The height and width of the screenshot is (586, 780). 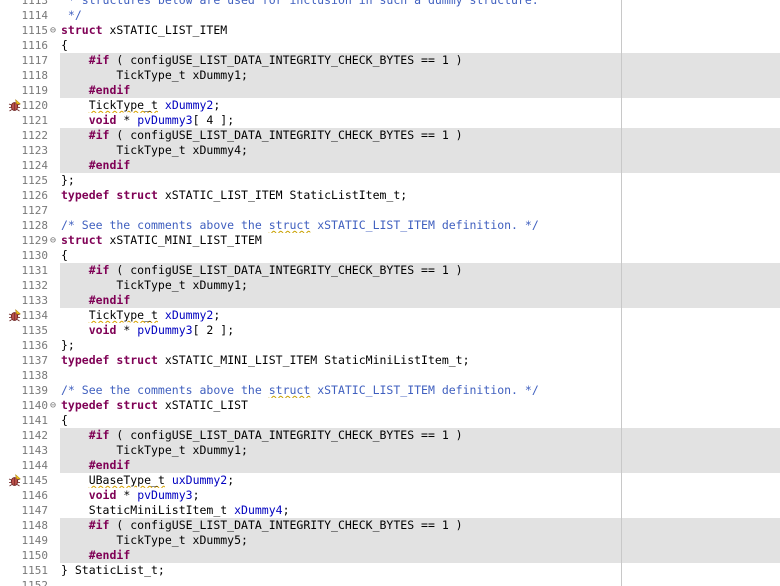 I want to click on code-text: struct xSTATIC_LIST_ITEM, so click(x=420, y=30).